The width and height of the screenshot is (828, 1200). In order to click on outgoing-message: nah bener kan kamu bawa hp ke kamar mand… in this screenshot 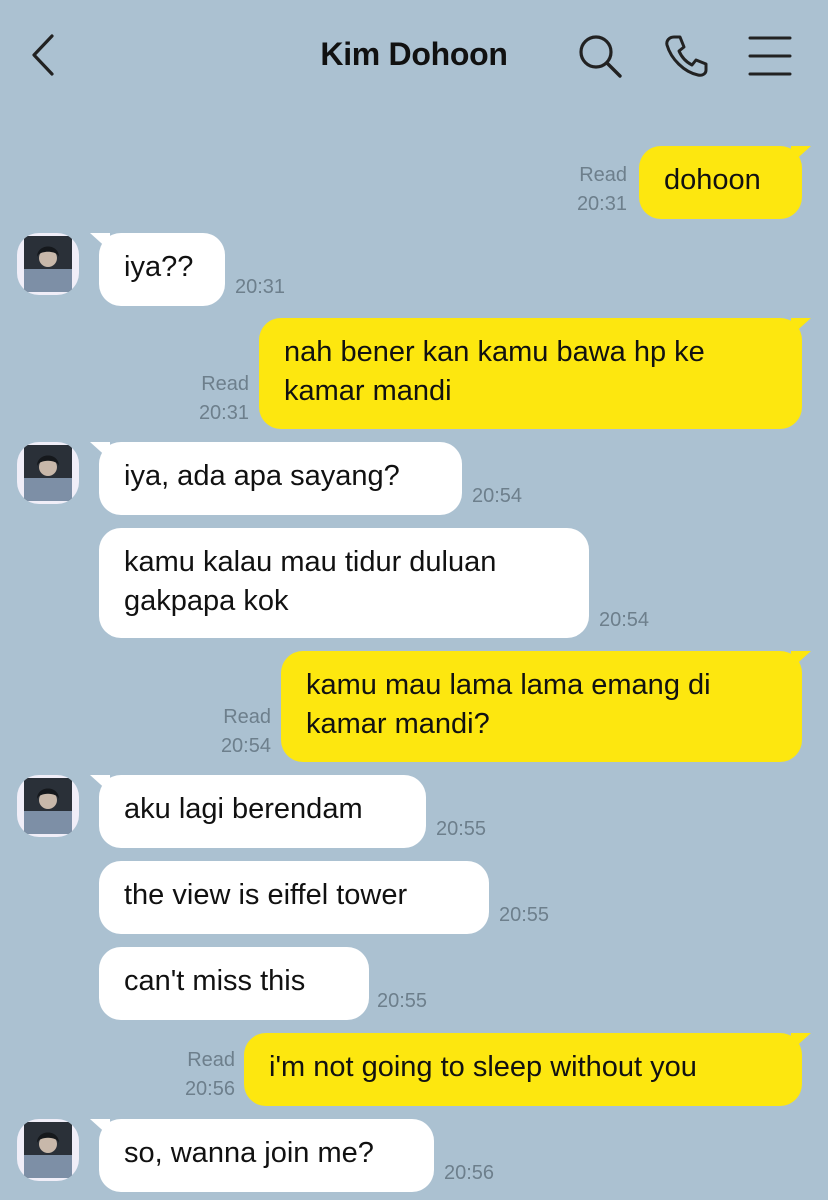, I will do `click(535, 373)`.